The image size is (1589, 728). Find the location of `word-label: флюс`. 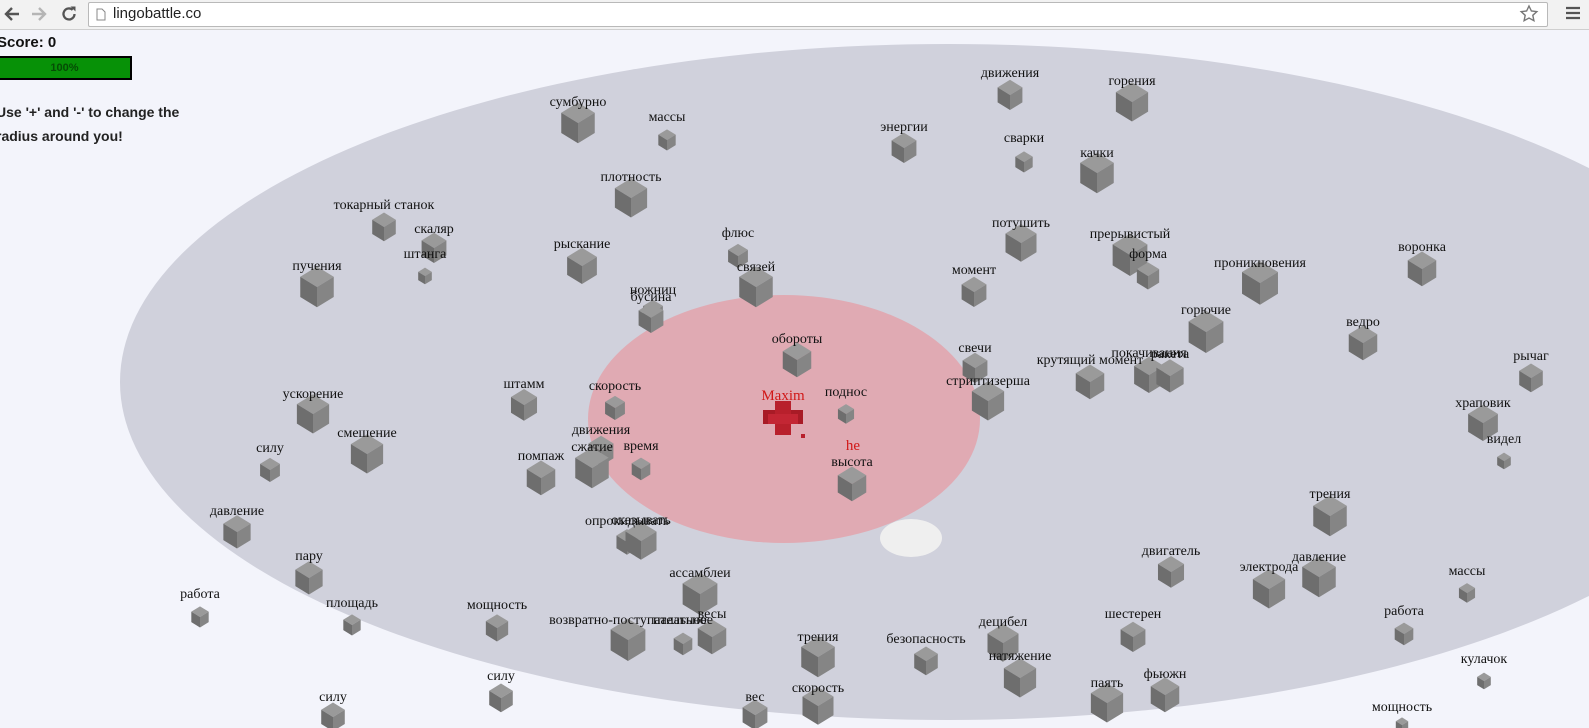

word-label: флюс is located at coordinates (738, 233).